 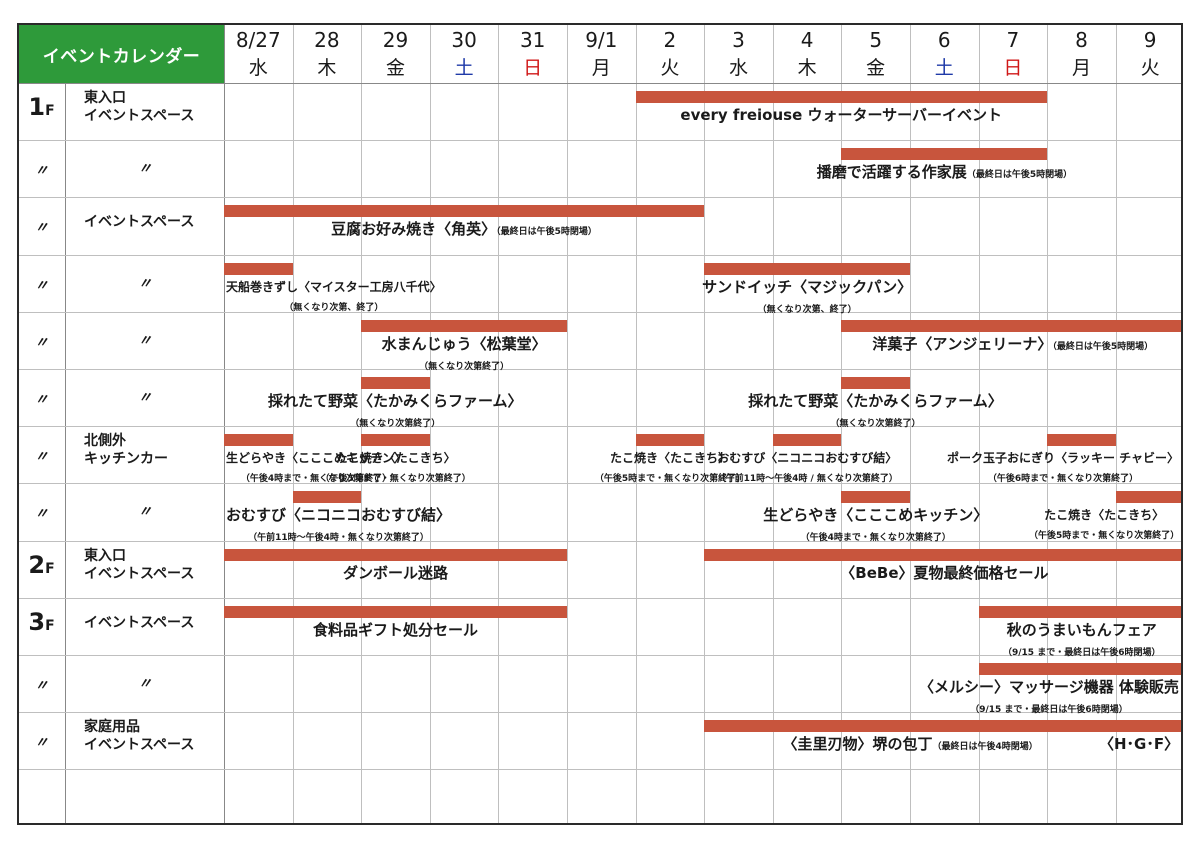 I want to click on event-label: 水まんじゅう〈松葉堂〉 （無くなり次第終了）, so click(x=464, y=353).